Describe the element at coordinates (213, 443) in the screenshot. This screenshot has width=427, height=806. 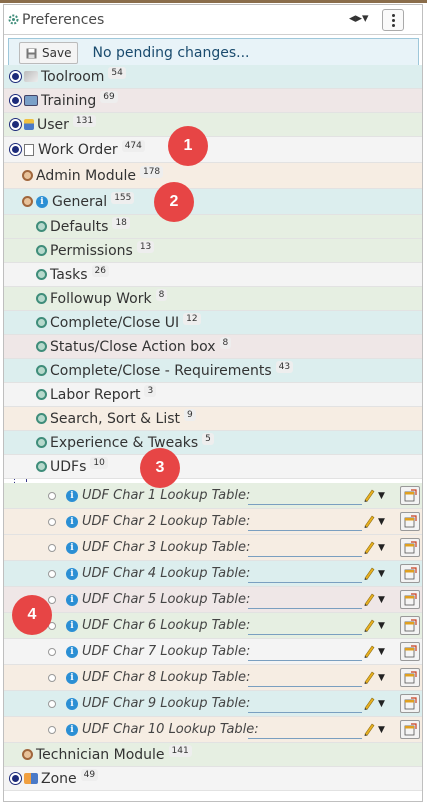
I see `tree-item-general-child: Experience & Tweaks 5` at that location.